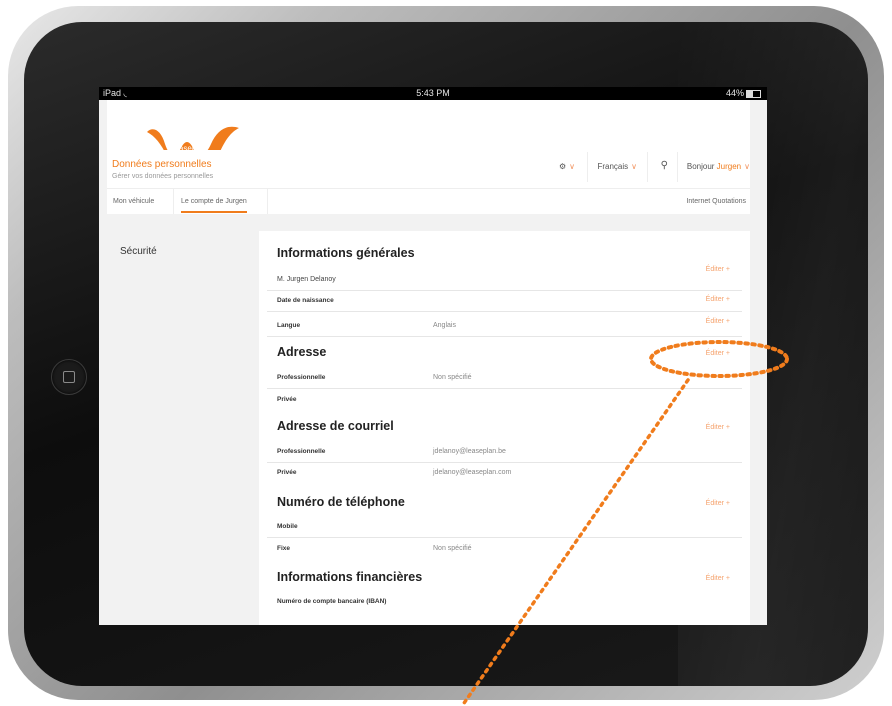 The width and height of the screenshot is (892, 706). I want to click on edit-financial-button: Éditer +, so click(718, 578).